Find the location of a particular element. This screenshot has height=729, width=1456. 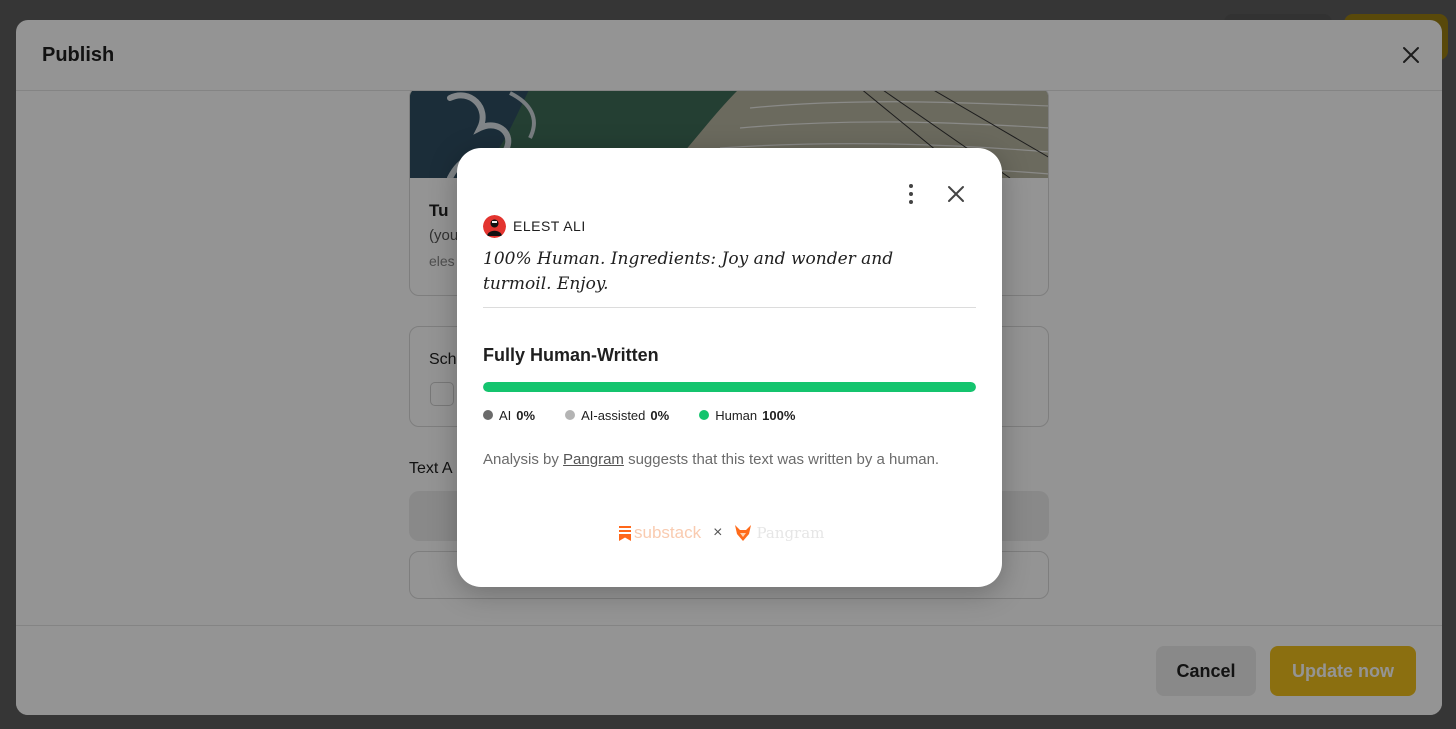

substack-icon is located at coordinates (625, 533).